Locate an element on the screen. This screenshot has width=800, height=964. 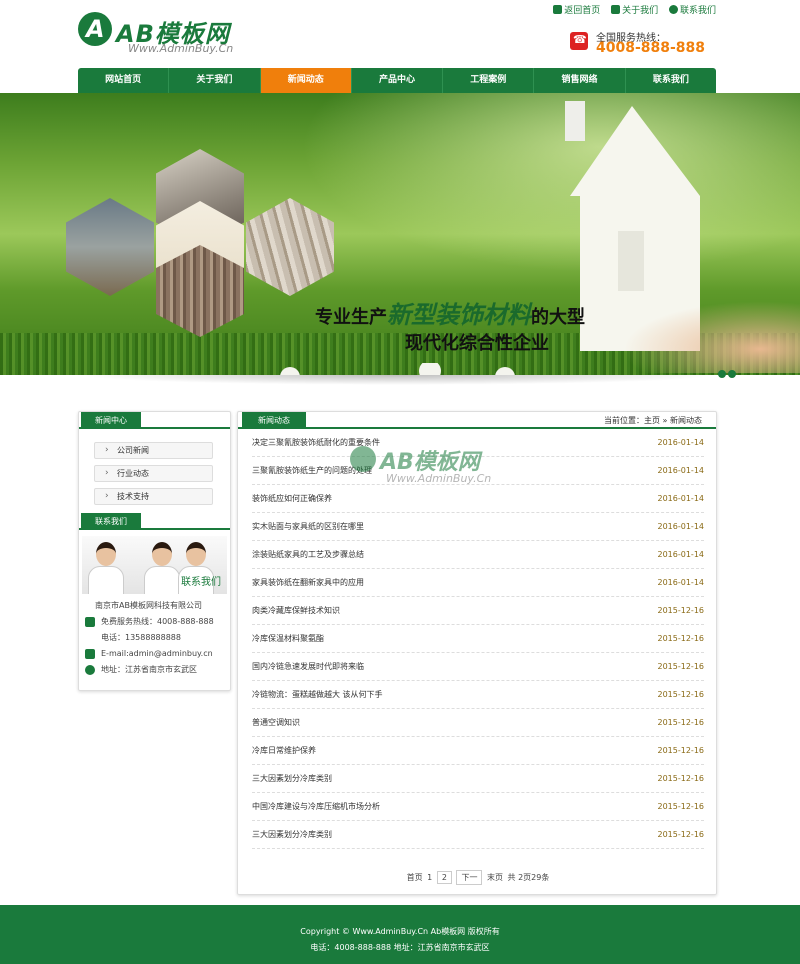
news-title: 肉类冷藏库保鲜技术知识 is located at coordinates (296, 611).